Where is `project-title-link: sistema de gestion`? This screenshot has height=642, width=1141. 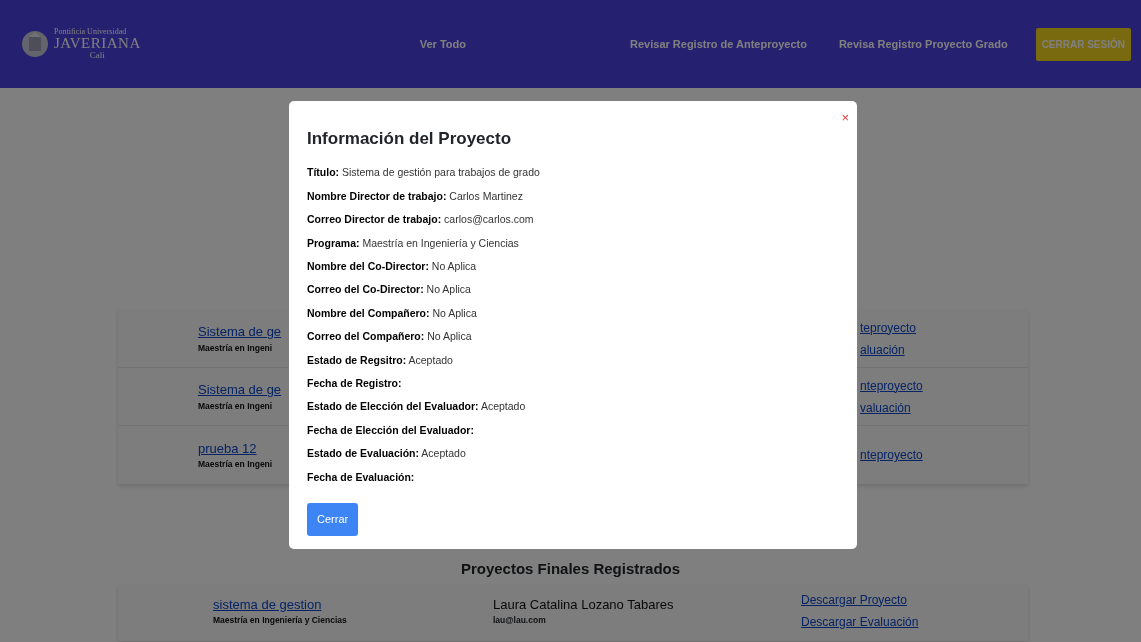
project-title-link: sistema de gestion is located at coordinates (267, 604).